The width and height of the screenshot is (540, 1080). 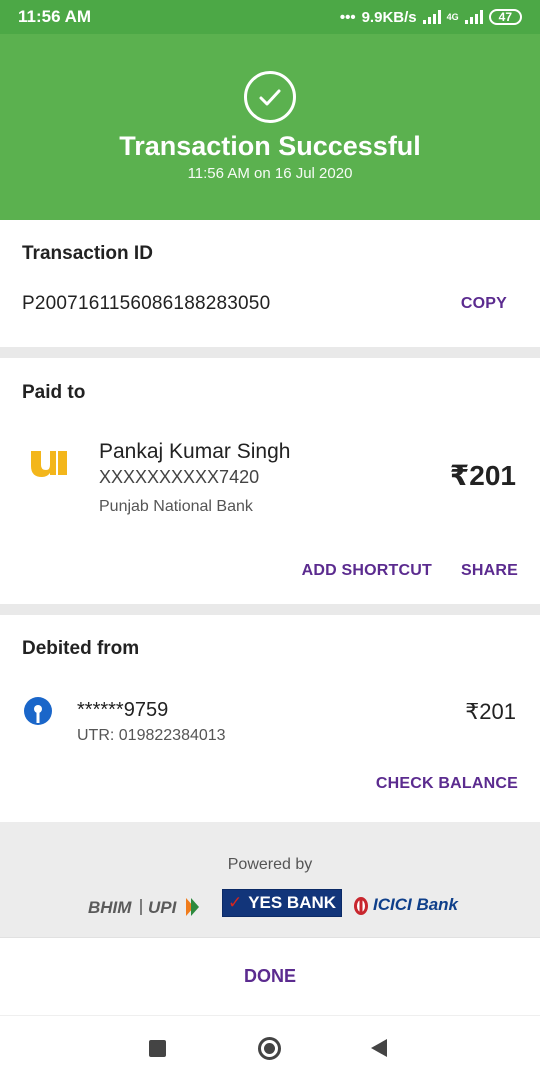 What do you see at coordinates (38, 711) in the screenshot?
I see `sbi-bank-logo-icon` at bounding box center [38, 711].